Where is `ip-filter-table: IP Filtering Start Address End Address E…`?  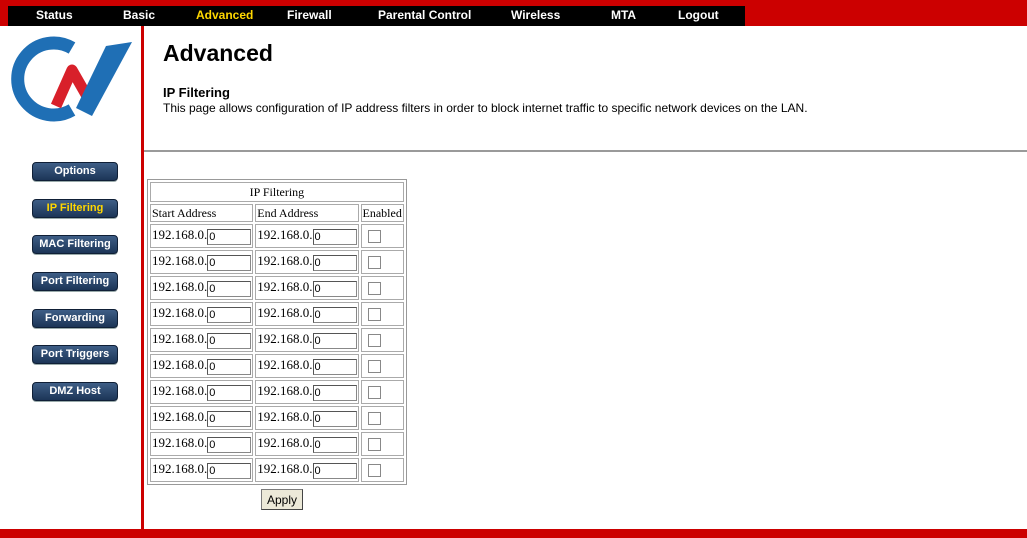 ip-filter-table: IP Filtering Start Address End Address E… is located at coordinates (277, 332).